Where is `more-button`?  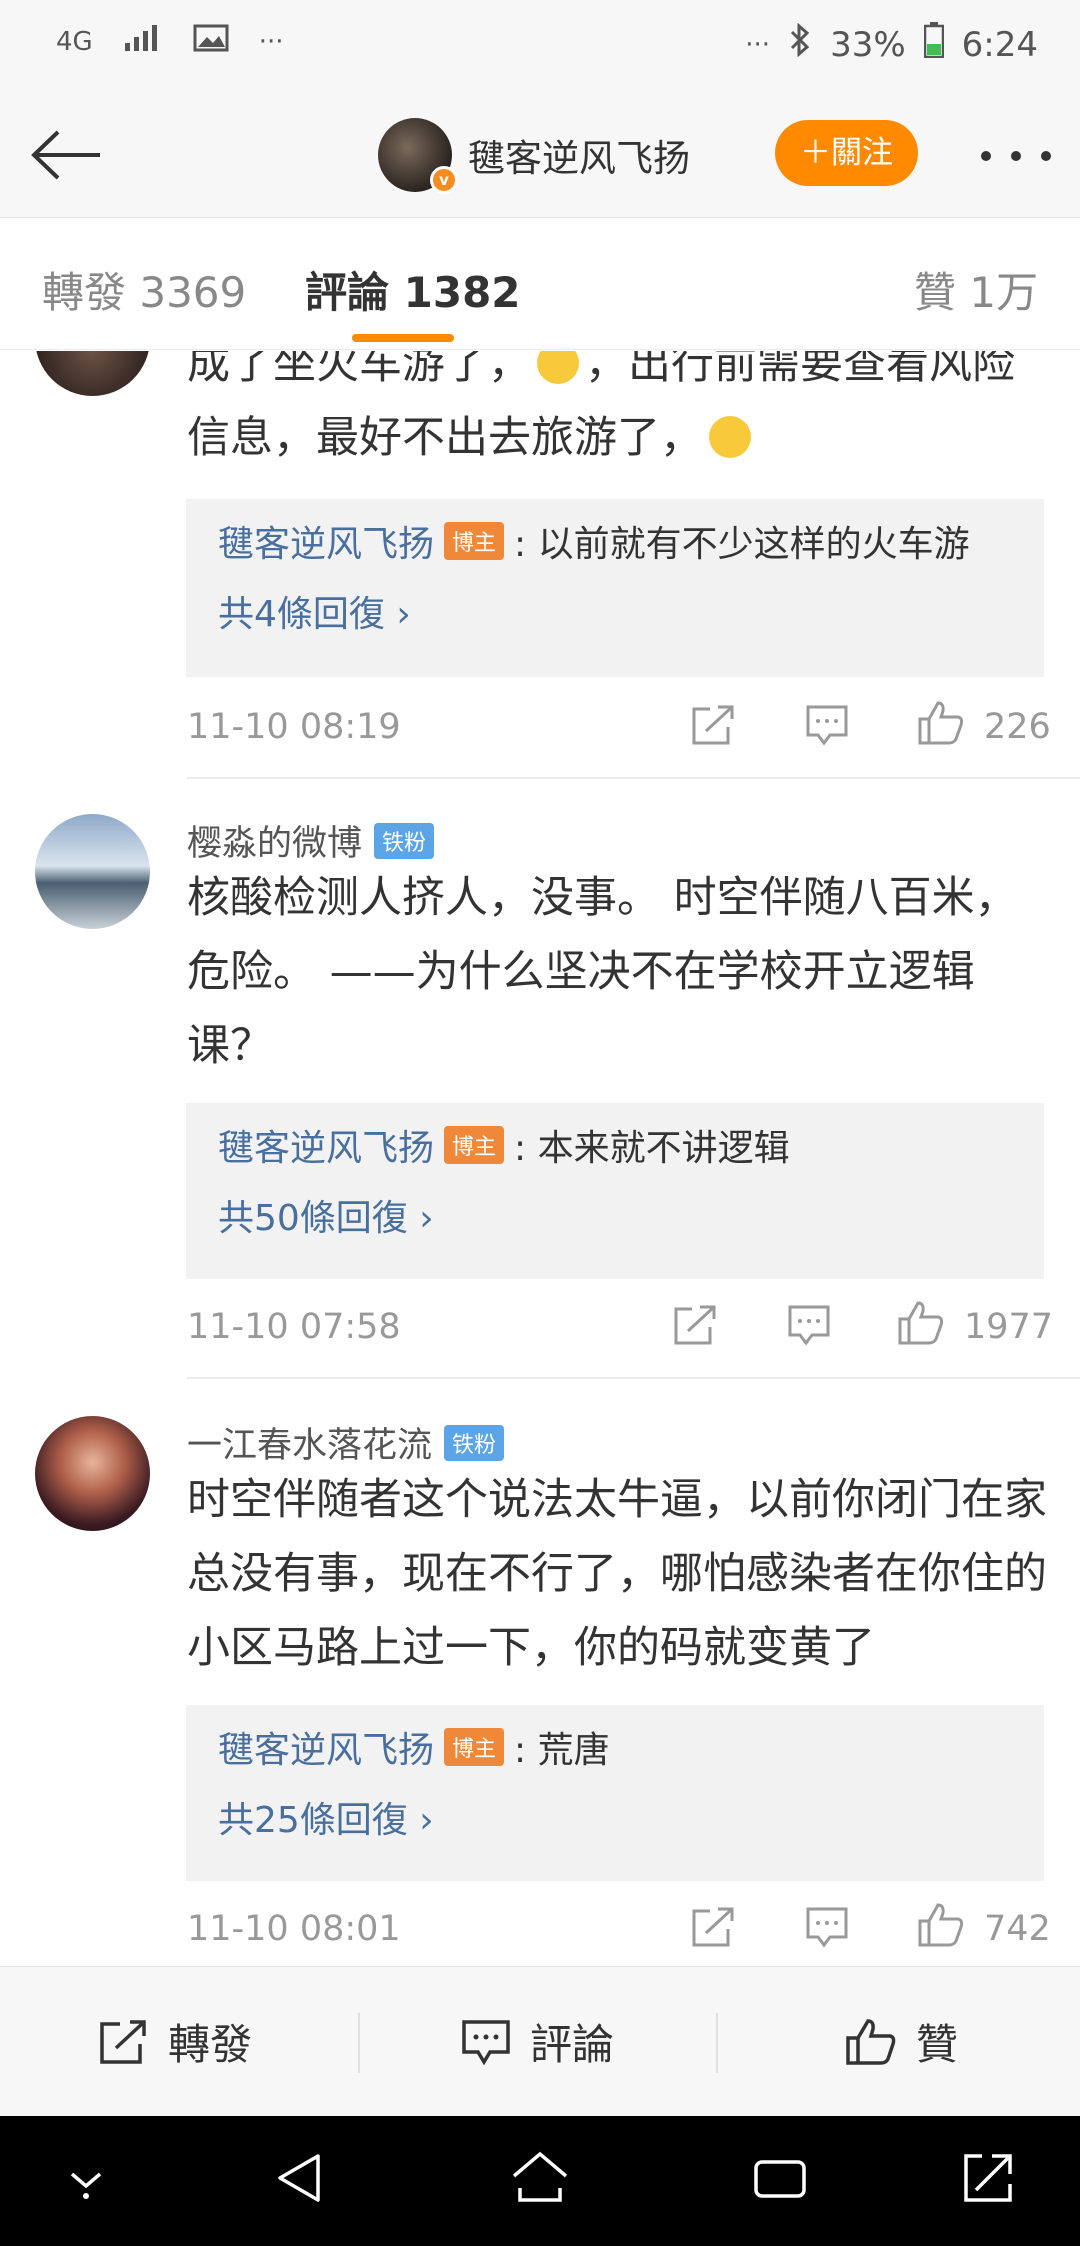 more-button is located at coordinates (1016, 153).